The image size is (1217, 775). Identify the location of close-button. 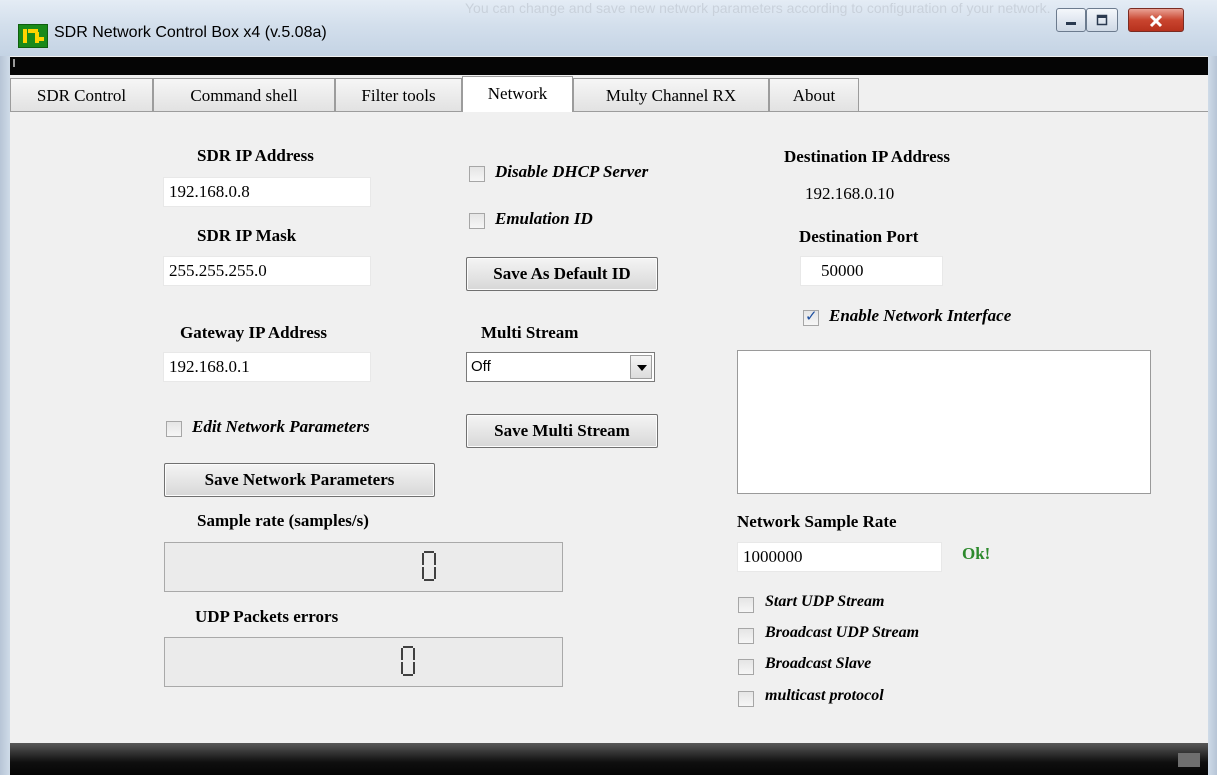
(1156, 20).